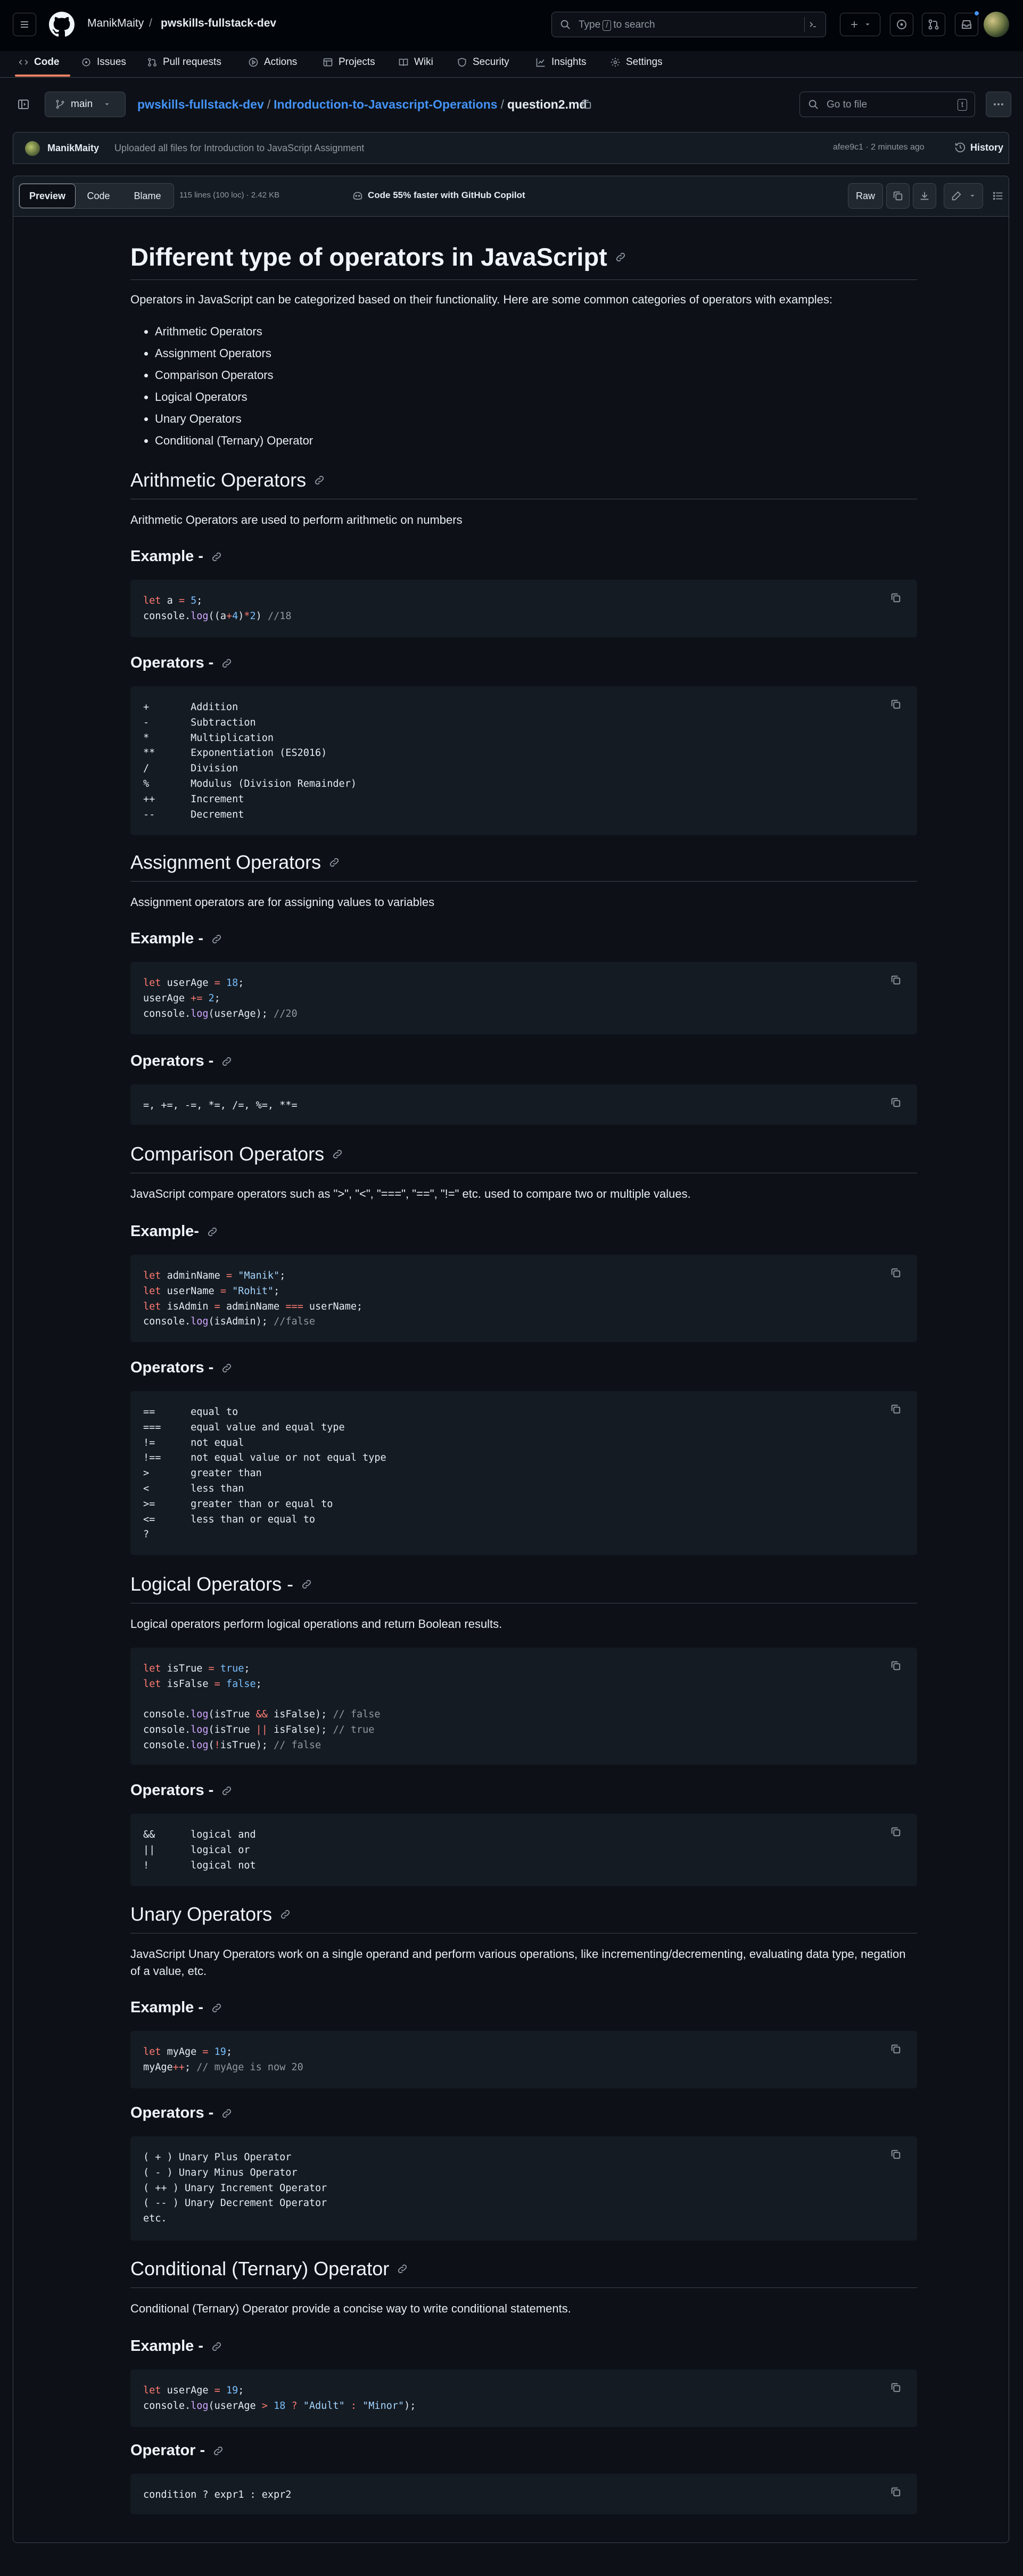 This screenshot has height=2576, width=1023. I want to click on code-token: !, so click(217, 1745).